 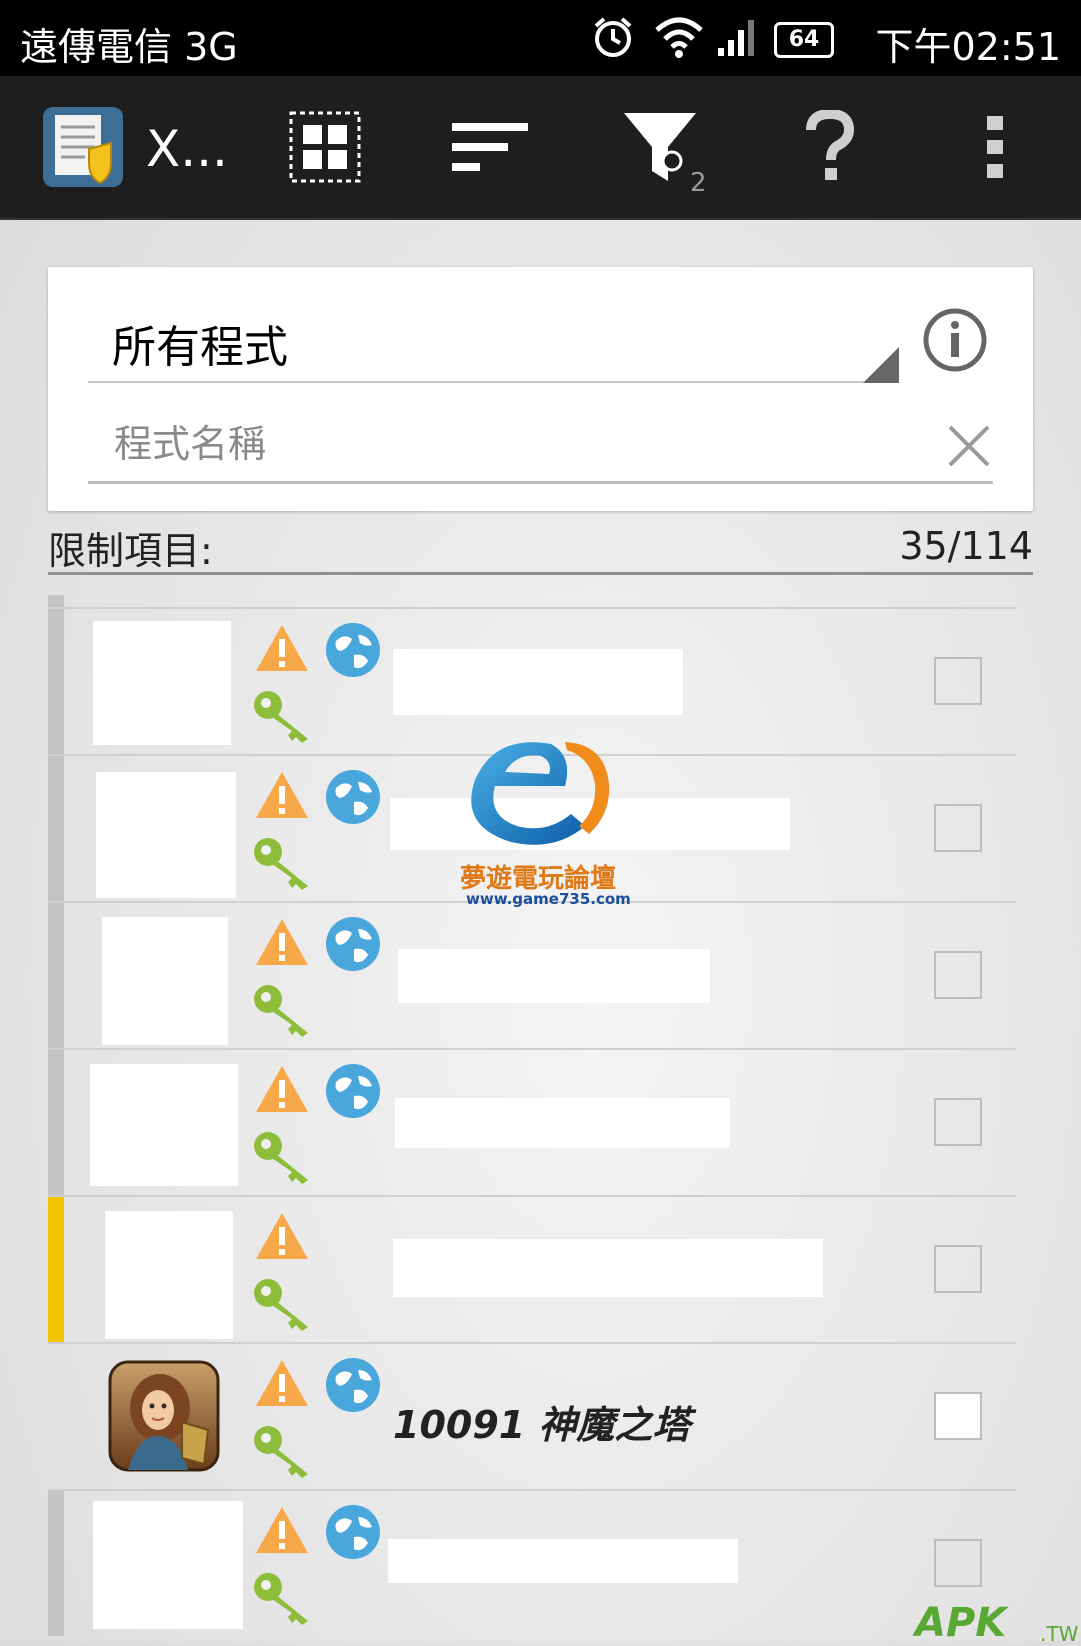 I want to click on overflow-menu-icon, so click(x=995, y=147).